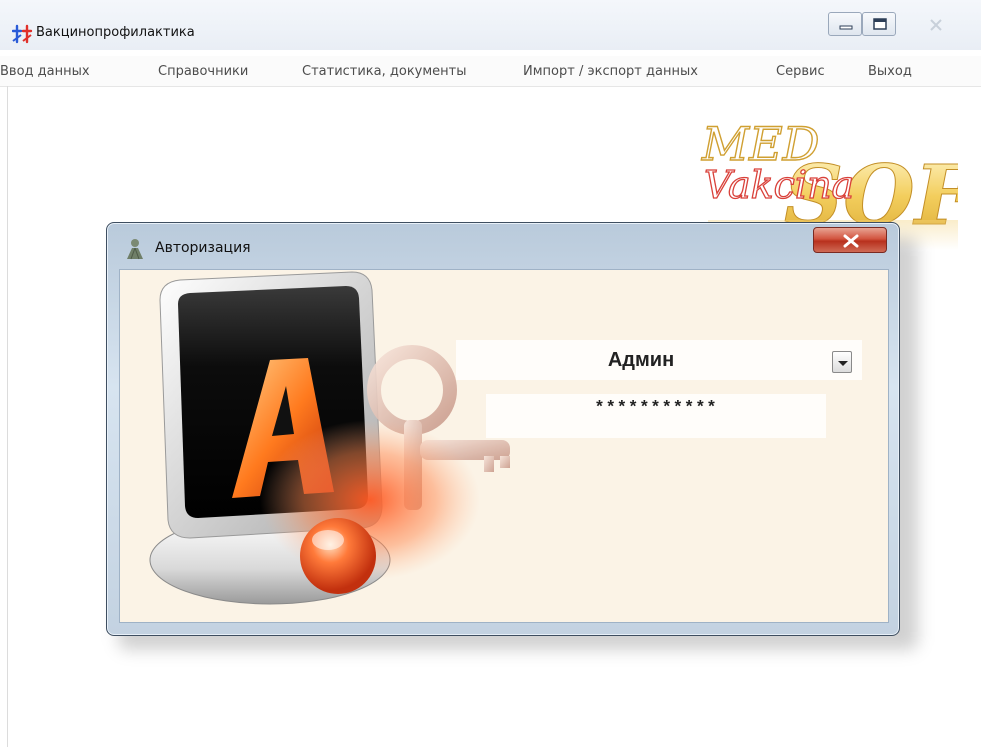 The width and height of the screenshot is (981, 747). What do you see at coordinates (842, 362) in the screenshot?
I see `user-dropdown-button` at bounding box center [842, 362].